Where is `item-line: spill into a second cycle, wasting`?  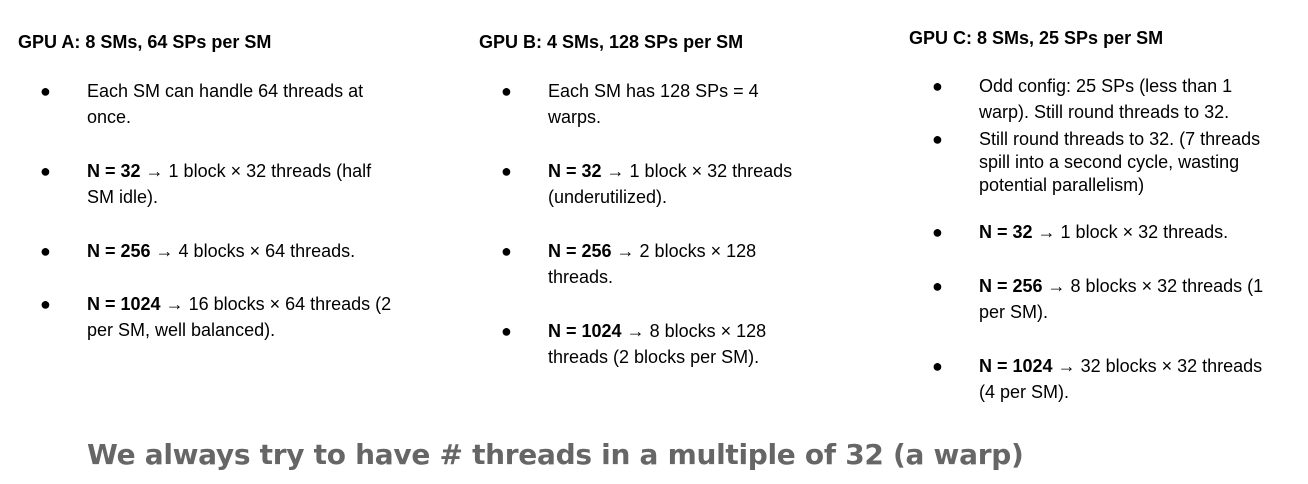
item-line: spill into a second cycle, wasting is located at coordinates (1109, 162).